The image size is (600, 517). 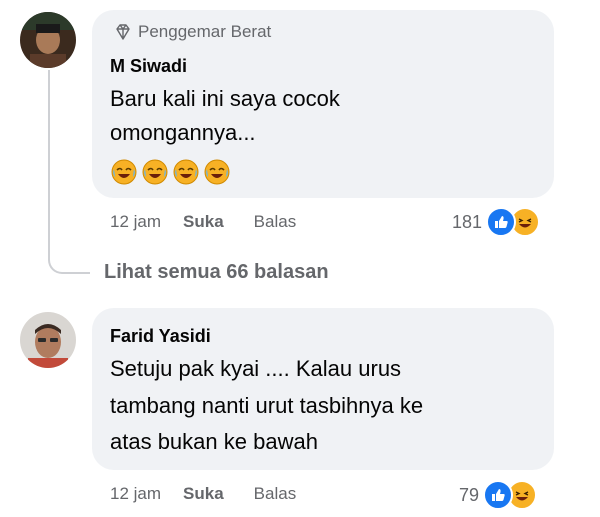 What do you see at coordinates (123, 32) in the screenshot?
I see `diamond-icon` at bounding box center [123, 32].